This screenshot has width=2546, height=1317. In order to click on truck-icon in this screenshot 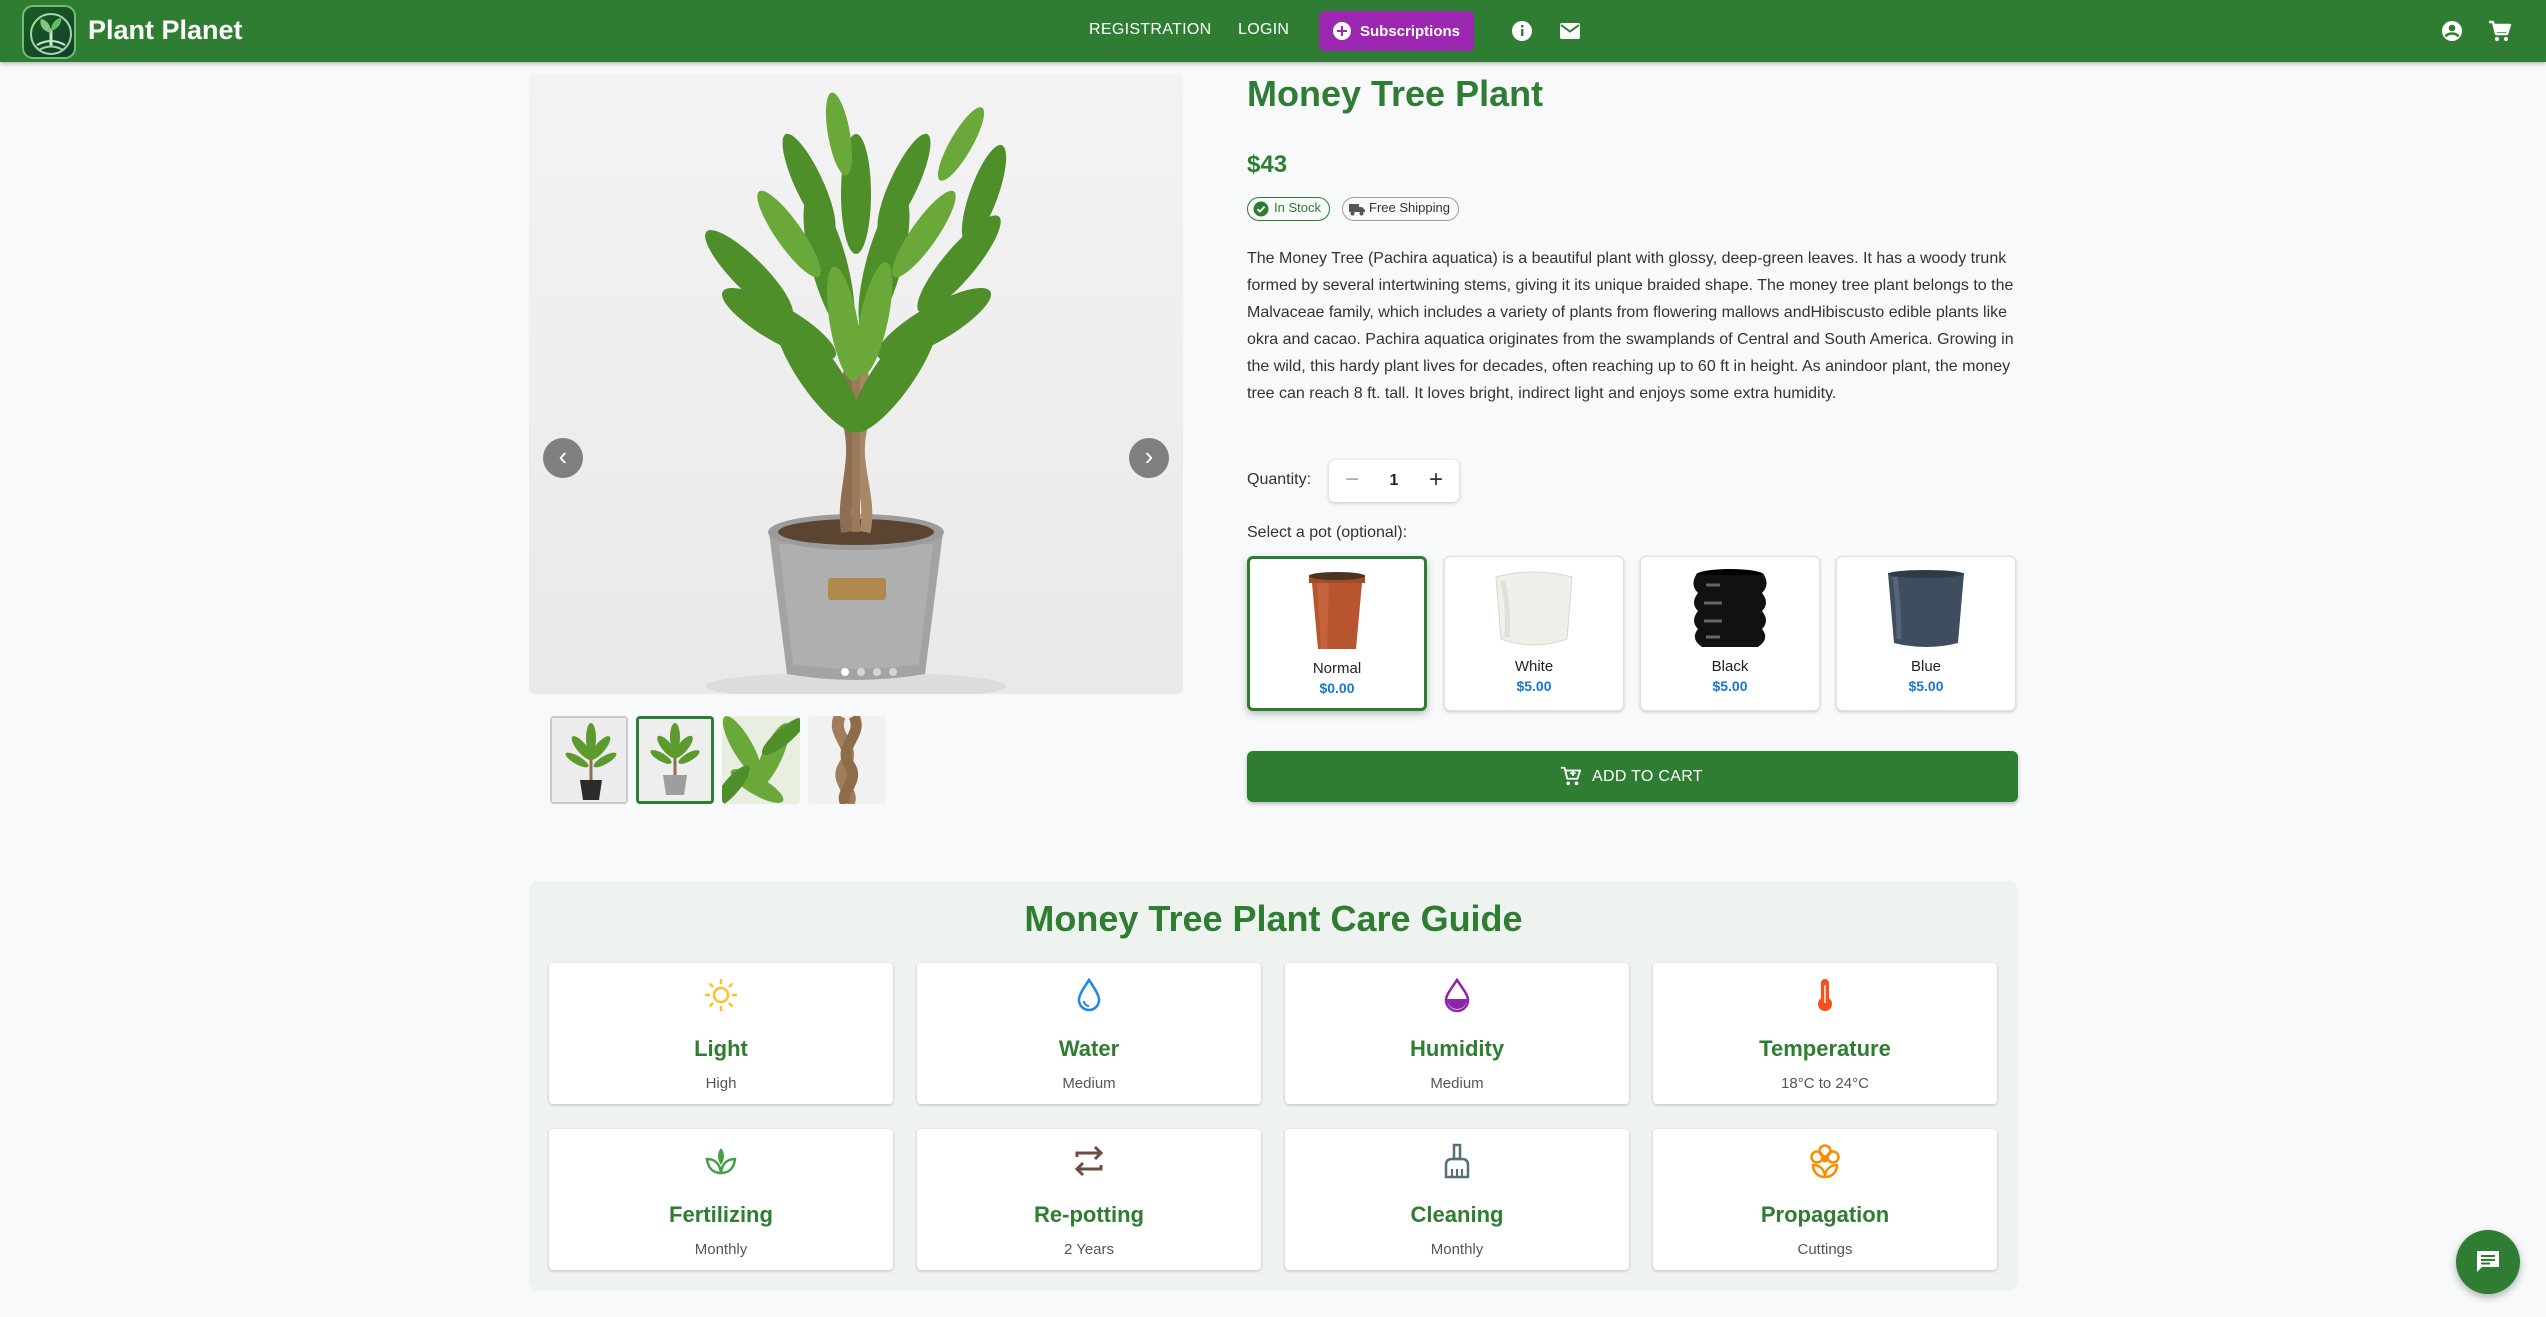, I will do `click(1357, 210)`.